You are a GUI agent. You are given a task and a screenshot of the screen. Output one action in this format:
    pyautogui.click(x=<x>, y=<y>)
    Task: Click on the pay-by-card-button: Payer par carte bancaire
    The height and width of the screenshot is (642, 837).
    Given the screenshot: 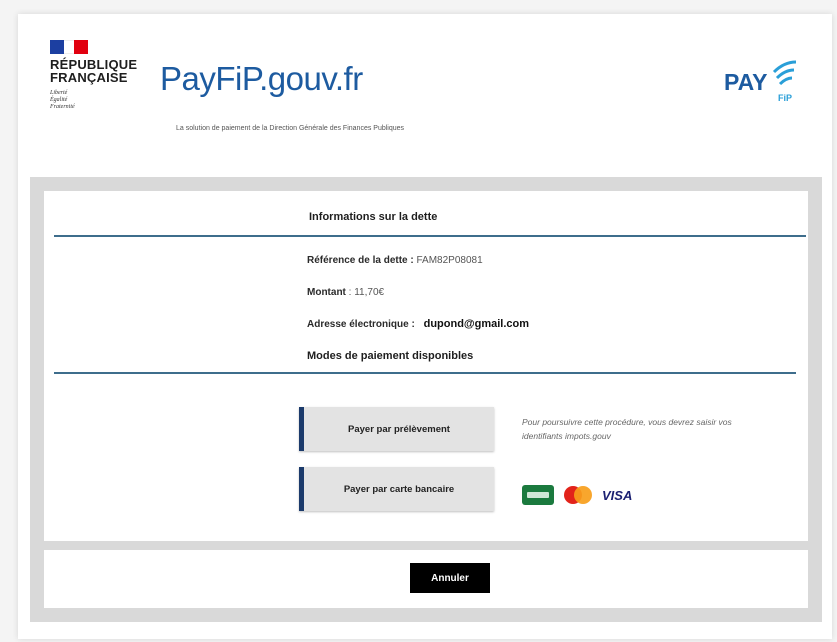 What is the action you would take?
    pyautogui.click(x=396, y=489)
    